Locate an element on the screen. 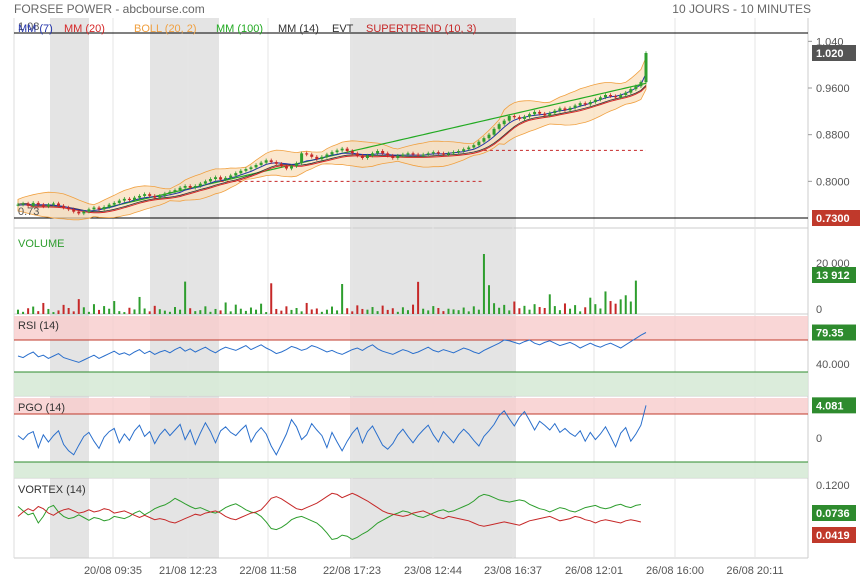 This screenshot has height=580, width=860. legend-item: MM (20) is located at coordinates (84, 29).